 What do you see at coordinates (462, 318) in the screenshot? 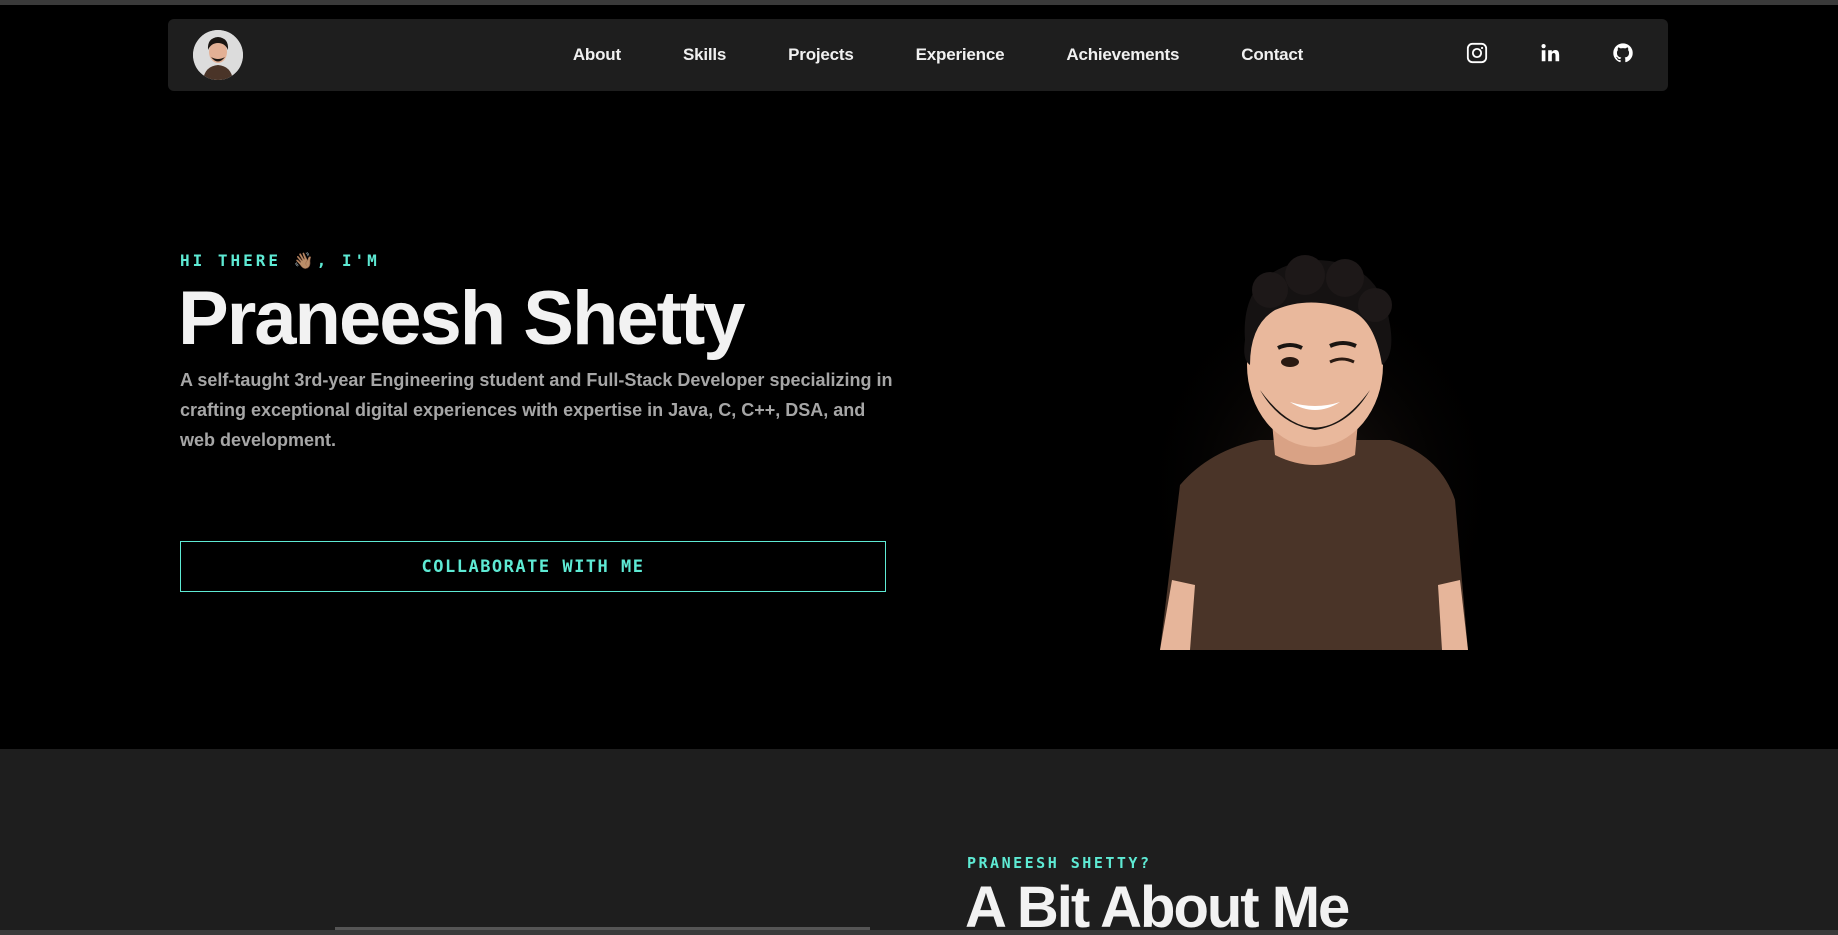
I see `hero-name: Praneesh Shetty` at bounding box center [462, 318].